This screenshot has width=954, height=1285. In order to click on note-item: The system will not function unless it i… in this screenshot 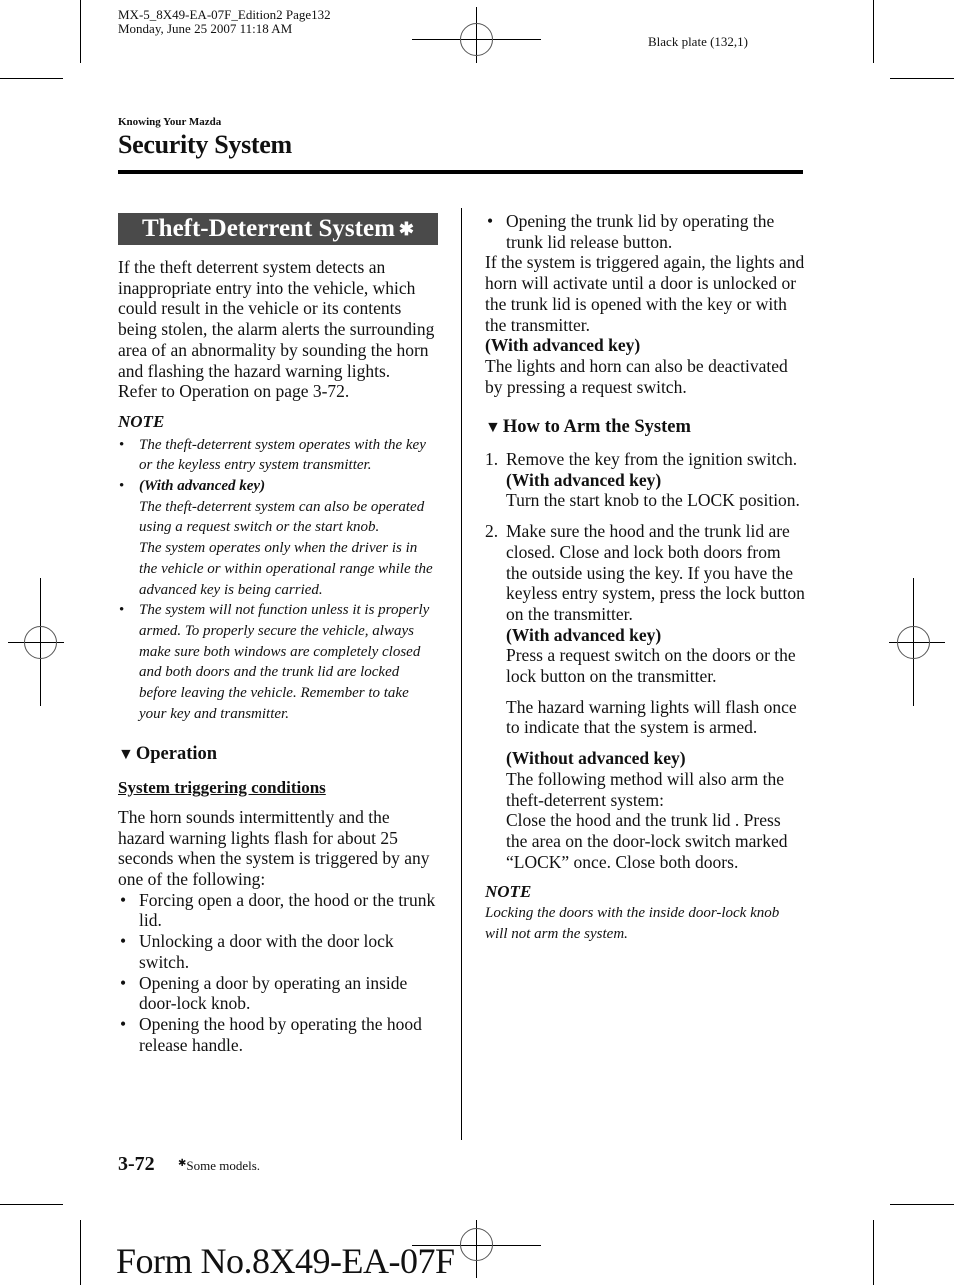, I will do `click(278, 662)`.